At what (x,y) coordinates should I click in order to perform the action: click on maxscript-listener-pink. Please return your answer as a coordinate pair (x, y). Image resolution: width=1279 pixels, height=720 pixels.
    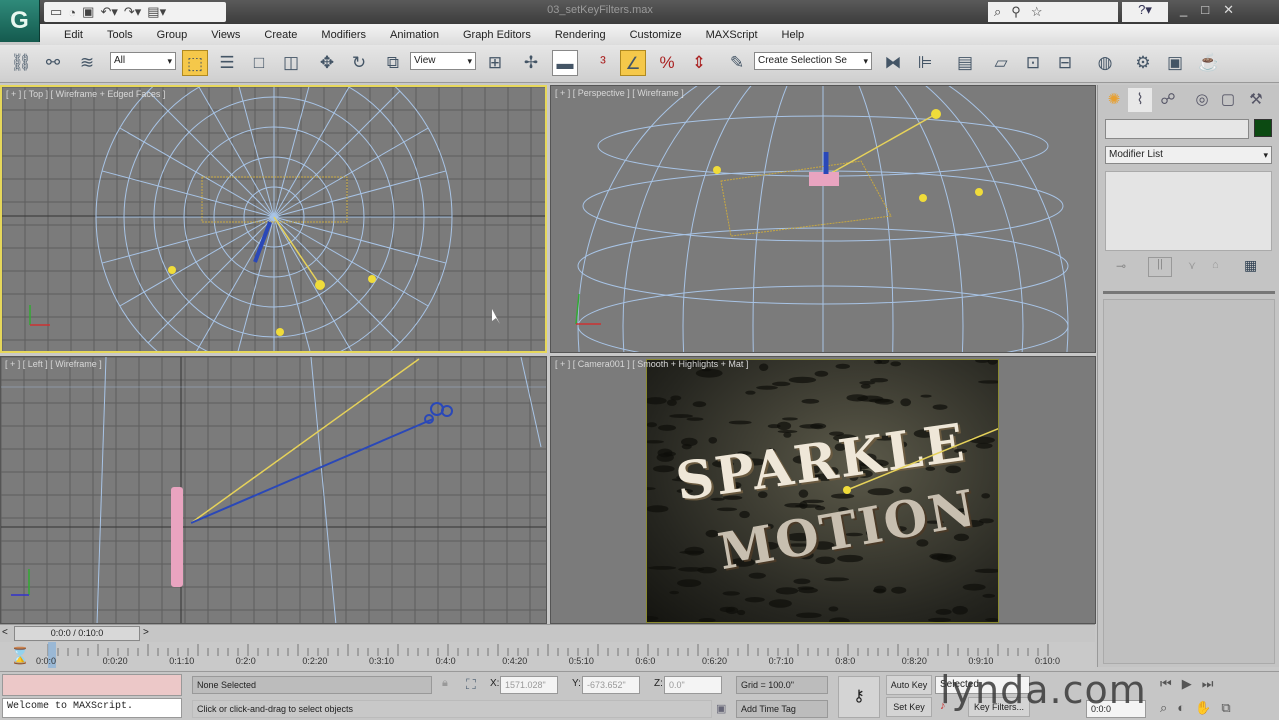
    Looking at the image, I should click on (92, 685).